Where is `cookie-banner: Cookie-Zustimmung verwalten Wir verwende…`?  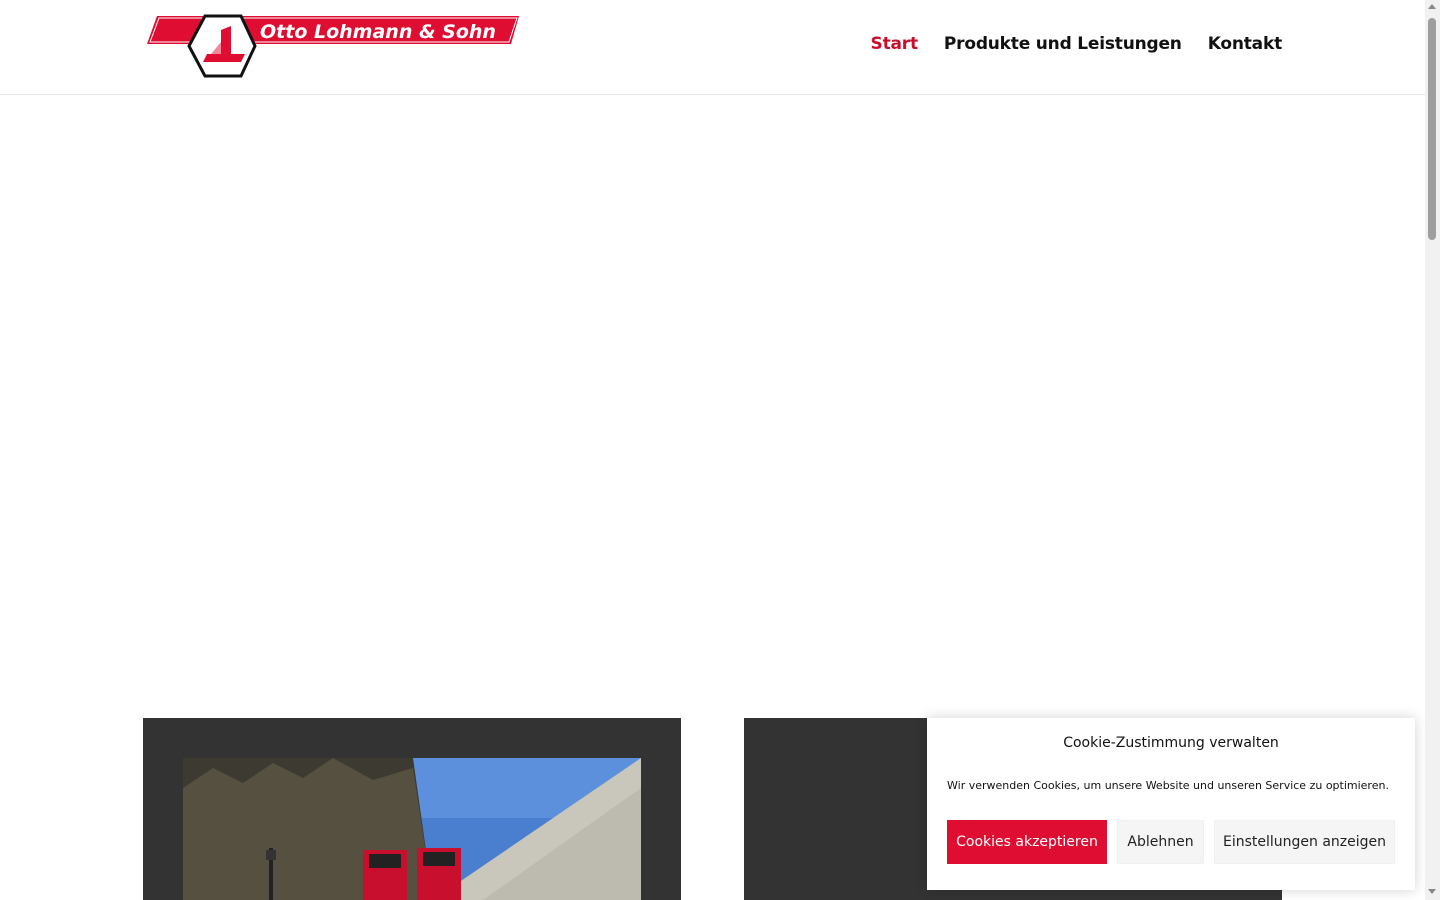
cookie-banner: Cookie-Zustimmung verwalten Wir verwende… is located at coordinates (1171, 804).